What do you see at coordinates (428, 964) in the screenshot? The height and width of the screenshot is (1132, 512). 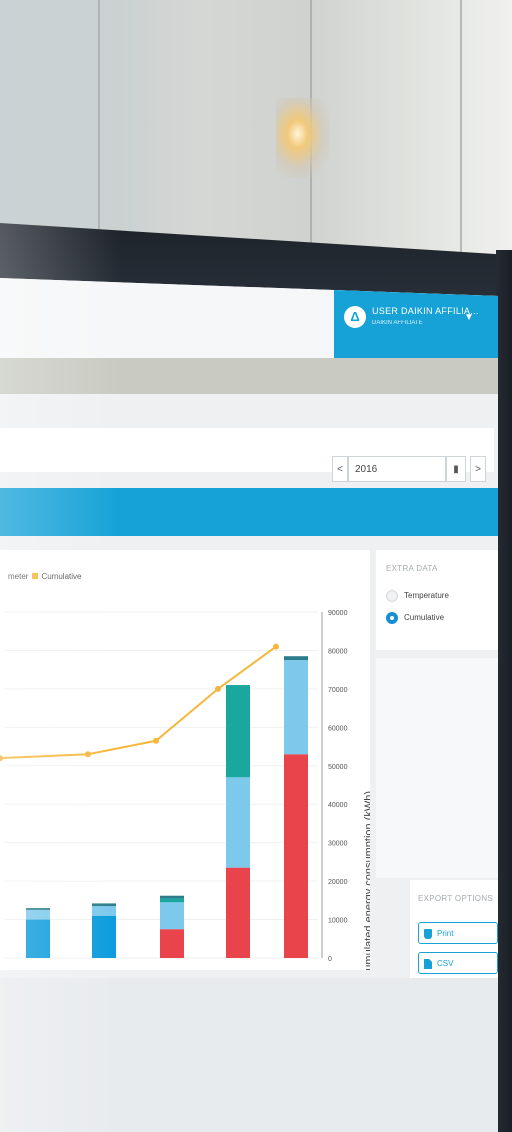 I see `file-icon` at bounding box center [428, 964].